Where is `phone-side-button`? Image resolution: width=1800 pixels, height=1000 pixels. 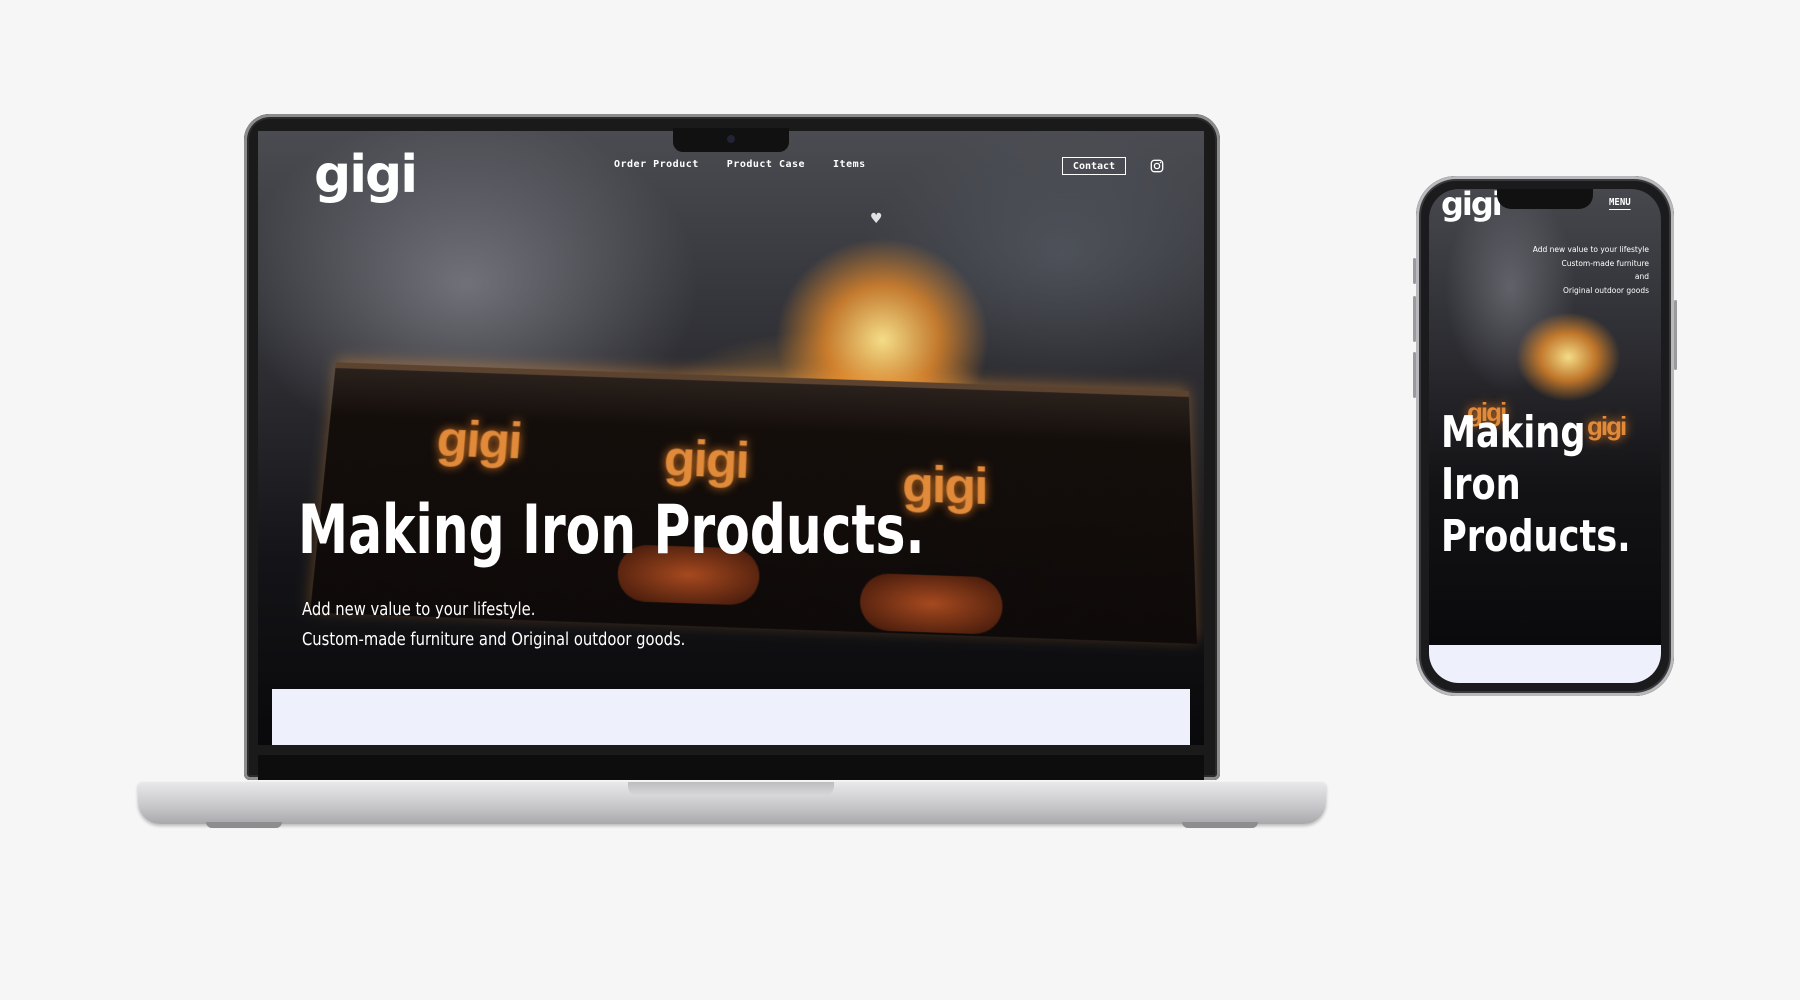
phone-side-button is located at coordinates (1675, 335).